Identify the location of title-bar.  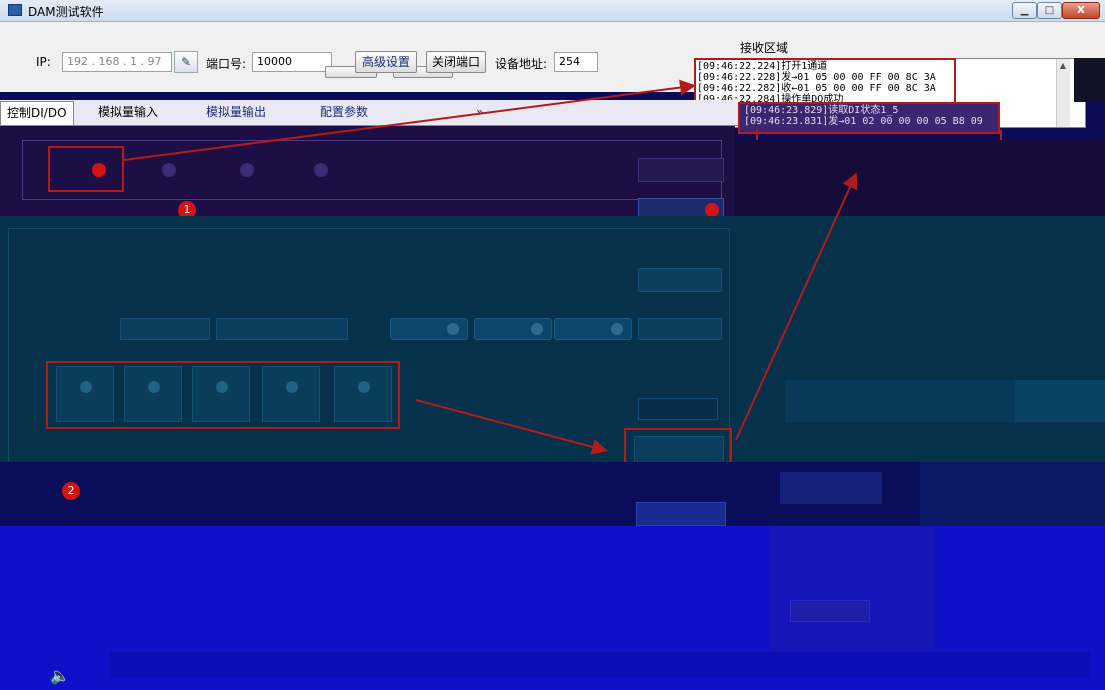
(552, 11).